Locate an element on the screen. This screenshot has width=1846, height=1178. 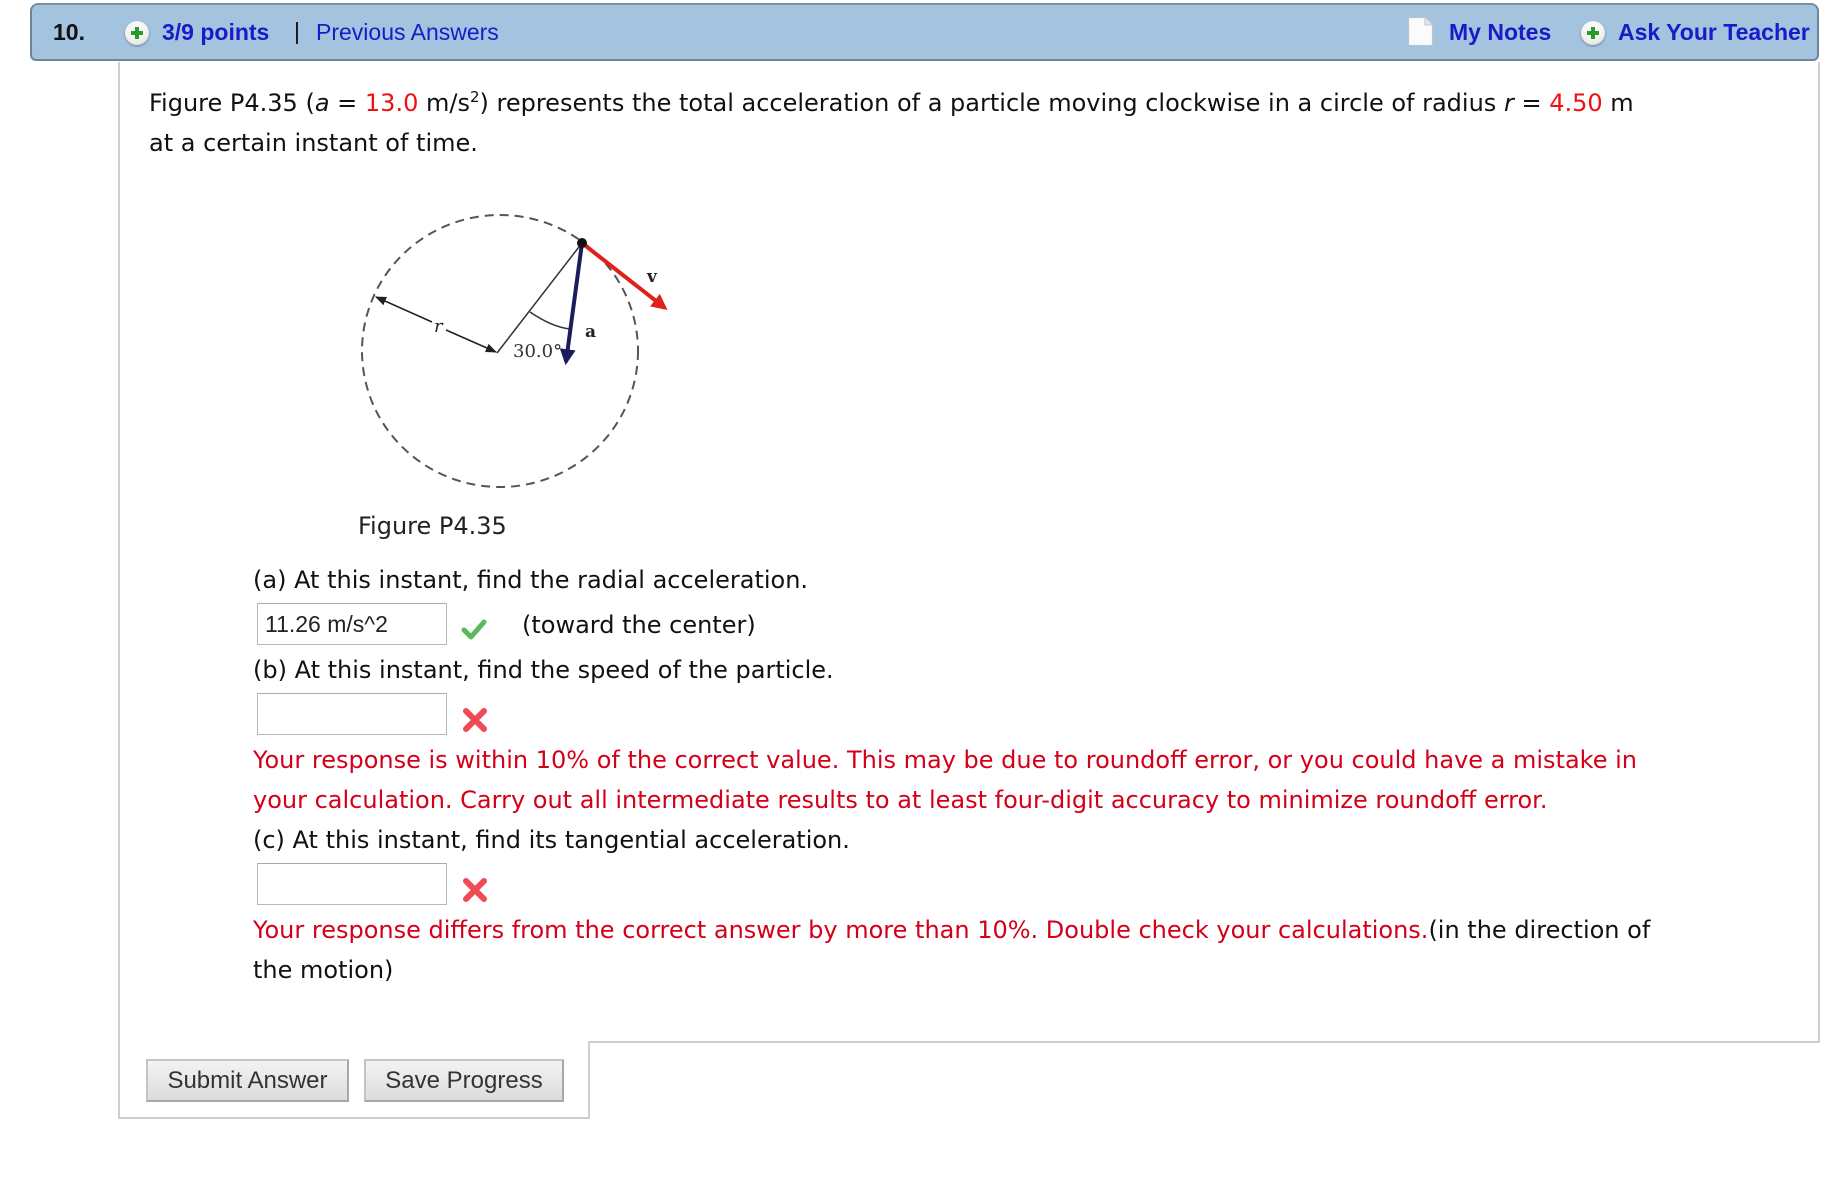
unit-exponent: 2 is located at coordinates (474, 97).